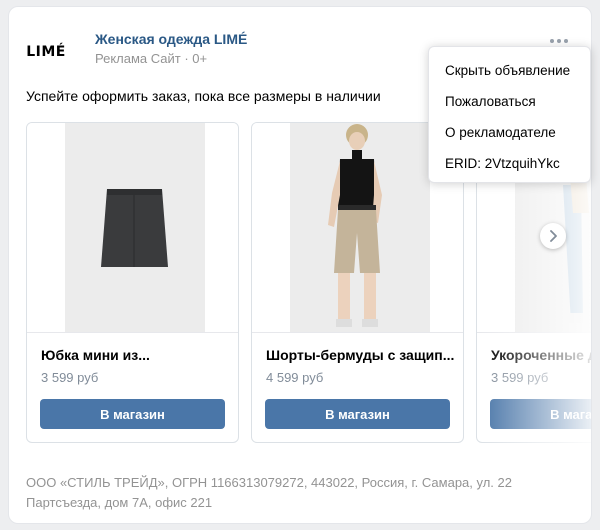  Describe the element at coordinates (171, 39) in the screenshot. I see `author-link: Женская одежда LIMÉ` at that location.